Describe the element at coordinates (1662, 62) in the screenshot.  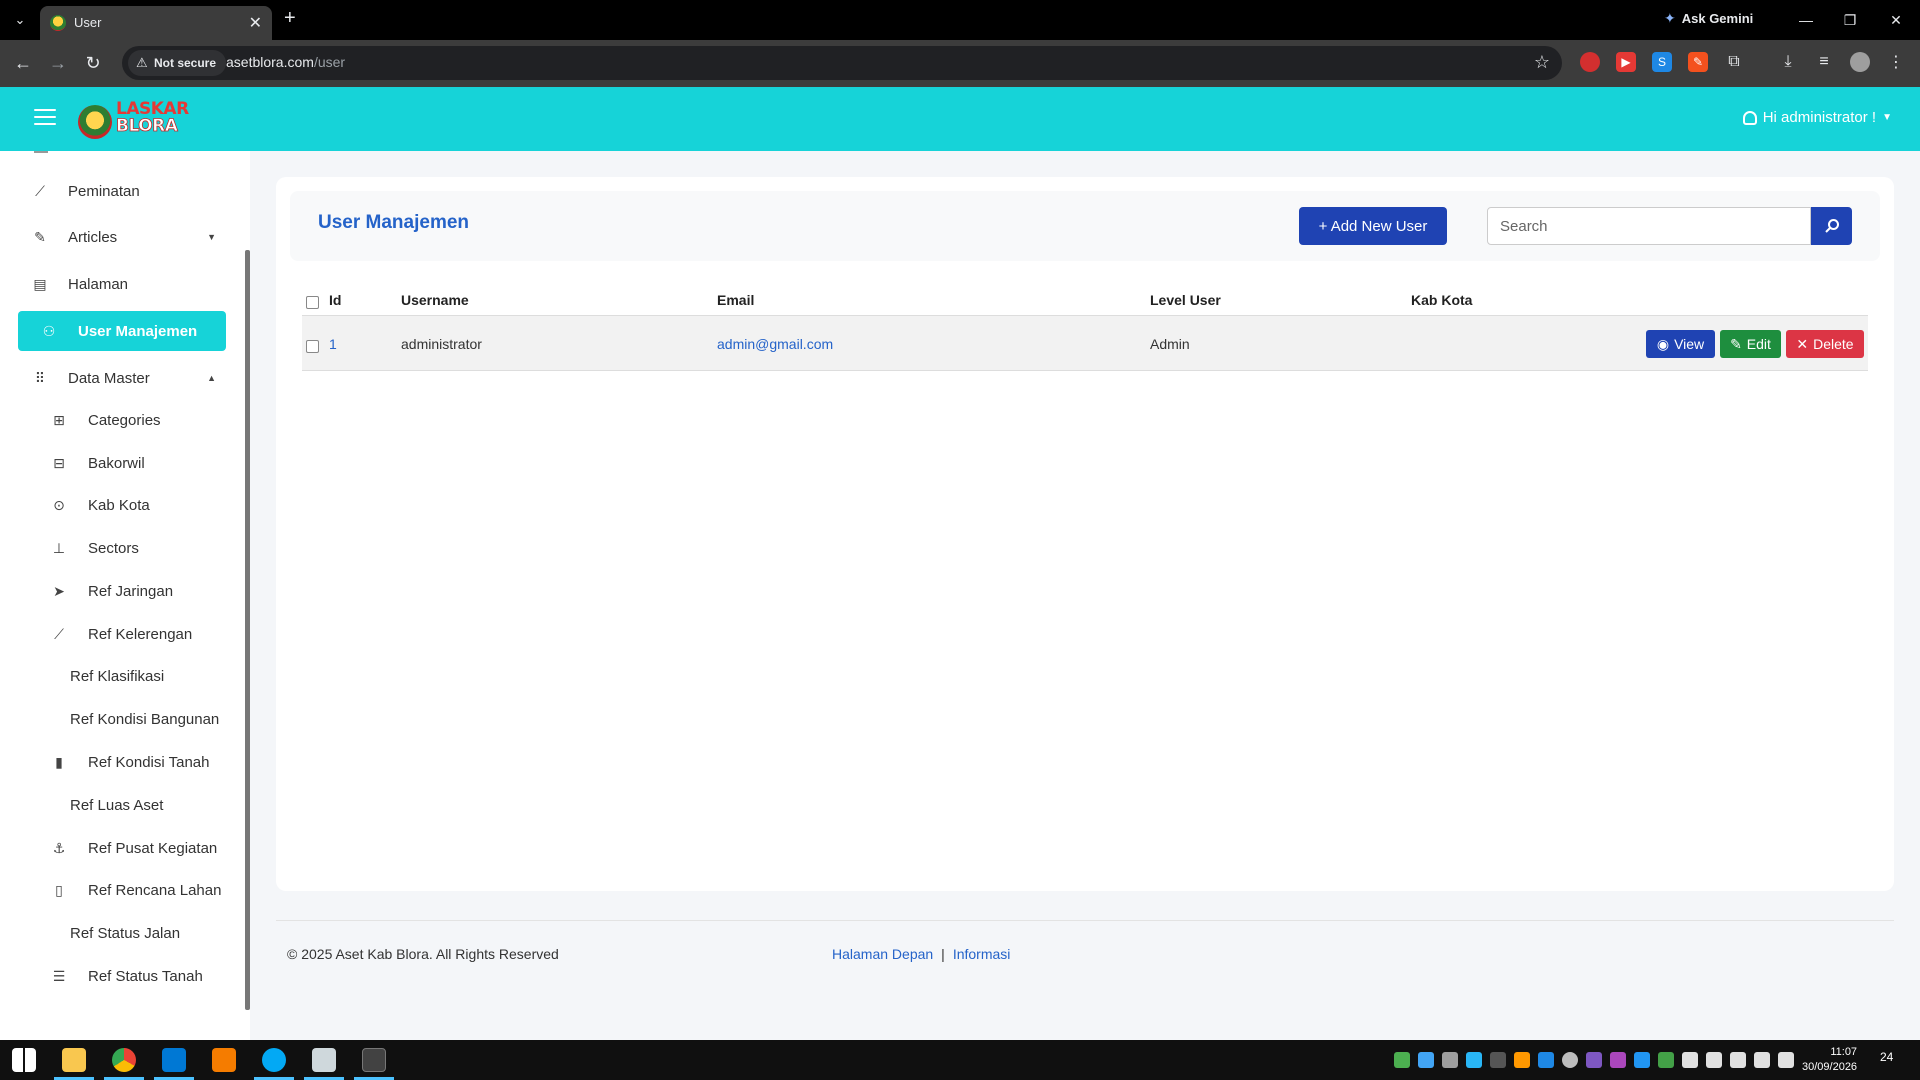
I see `extension-s-icon: S` at that location.